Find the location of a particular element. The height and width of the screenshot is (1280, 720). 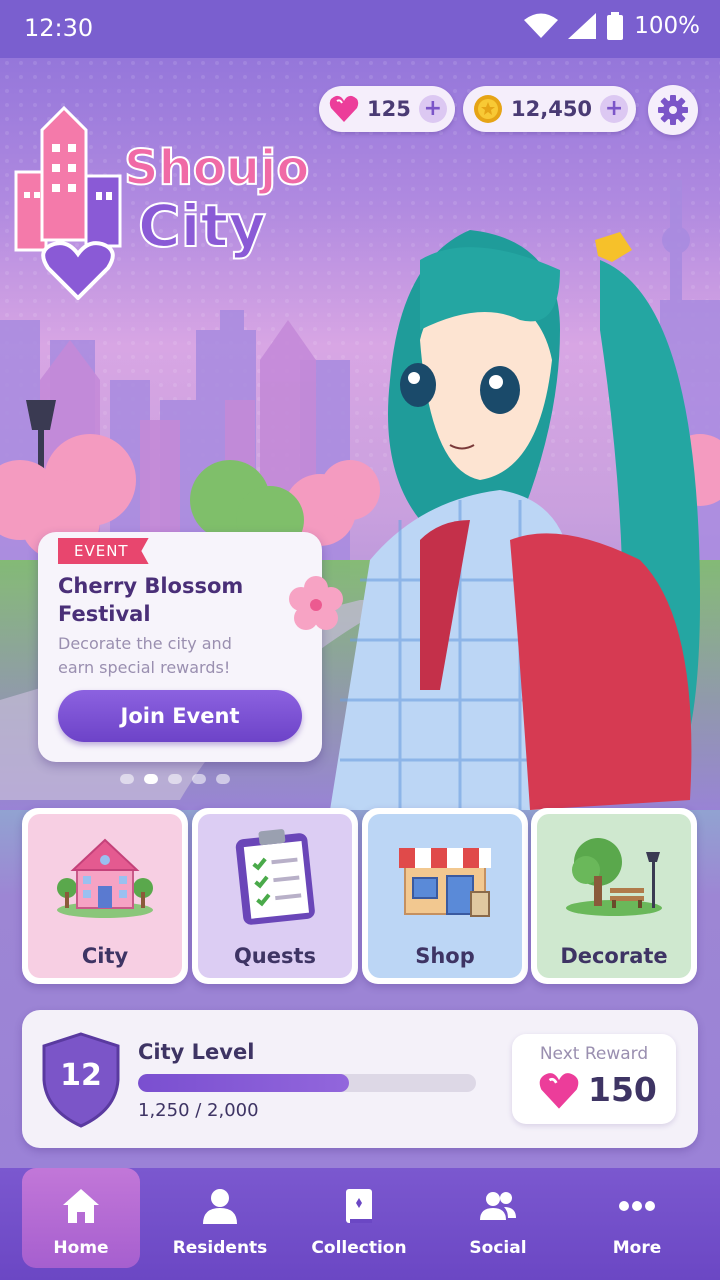

tile-decorate: Decorate is located at coordinates (614, 896).